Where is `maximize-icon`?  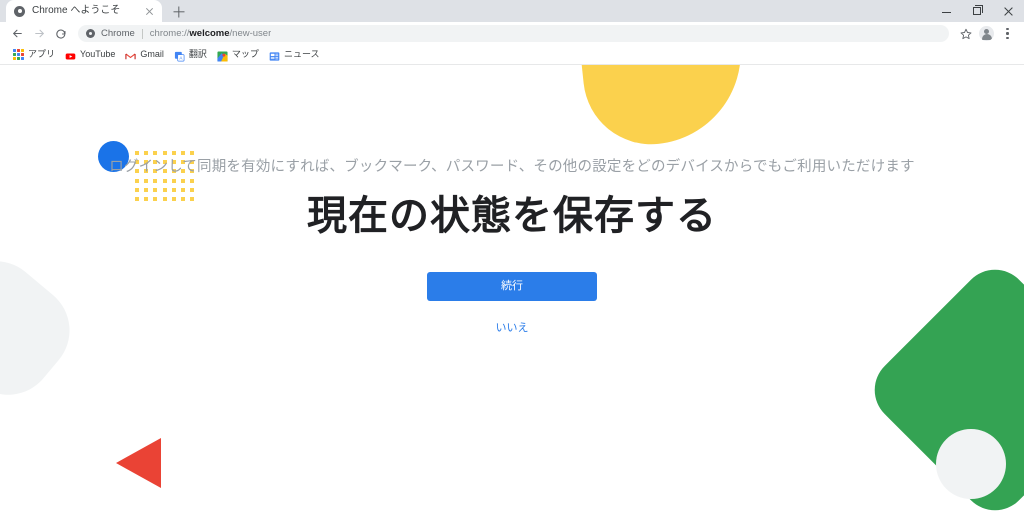
maximize-icon is located at coordinates (977, 11).